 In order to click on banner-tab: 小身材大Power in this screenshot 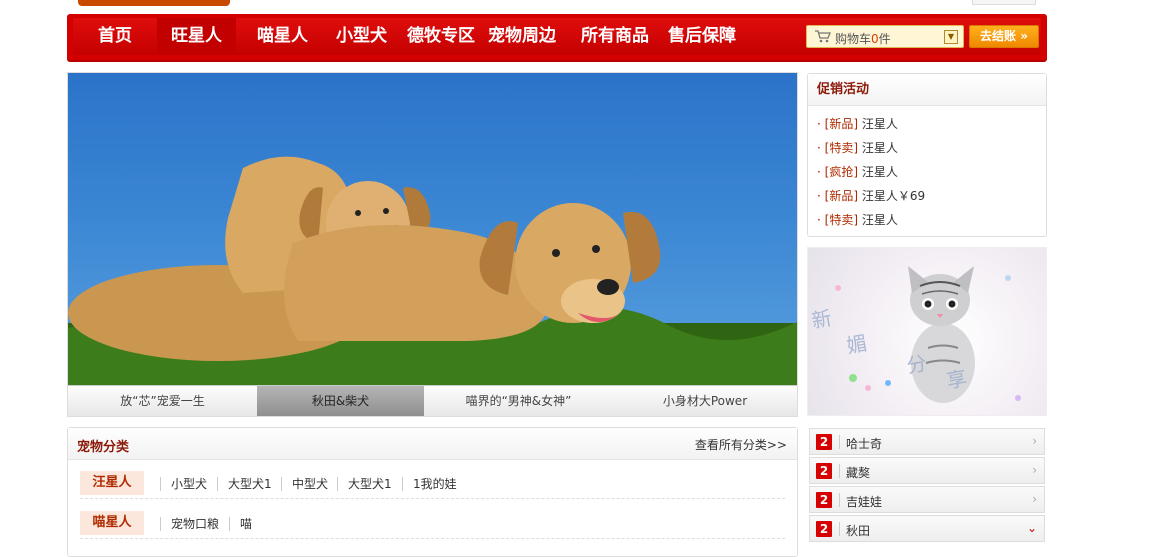, I will do `click(705, 401)`.